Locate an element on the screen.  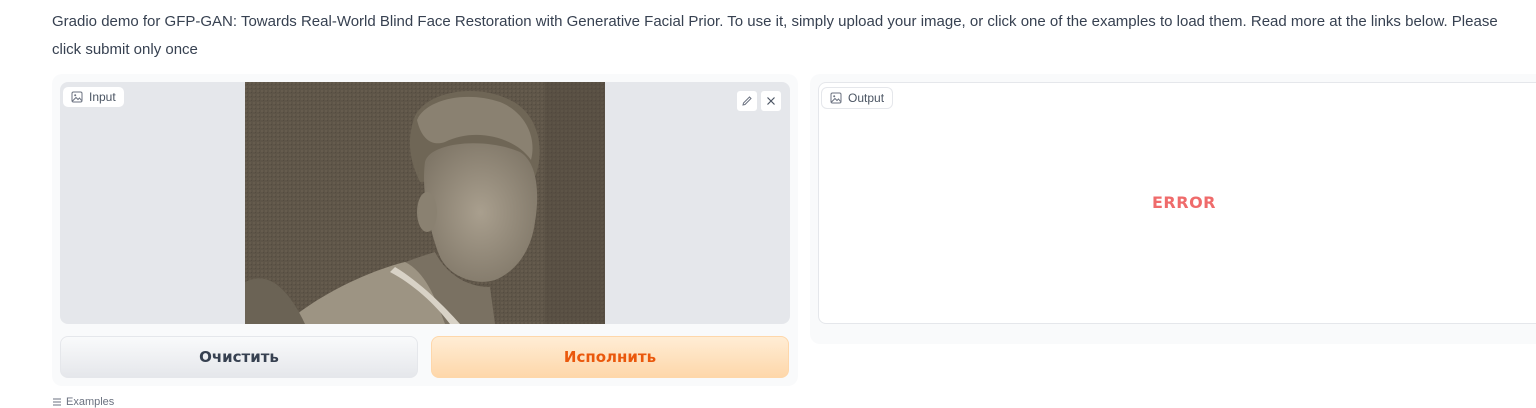
list-icon is located at coordinates (57, 402).